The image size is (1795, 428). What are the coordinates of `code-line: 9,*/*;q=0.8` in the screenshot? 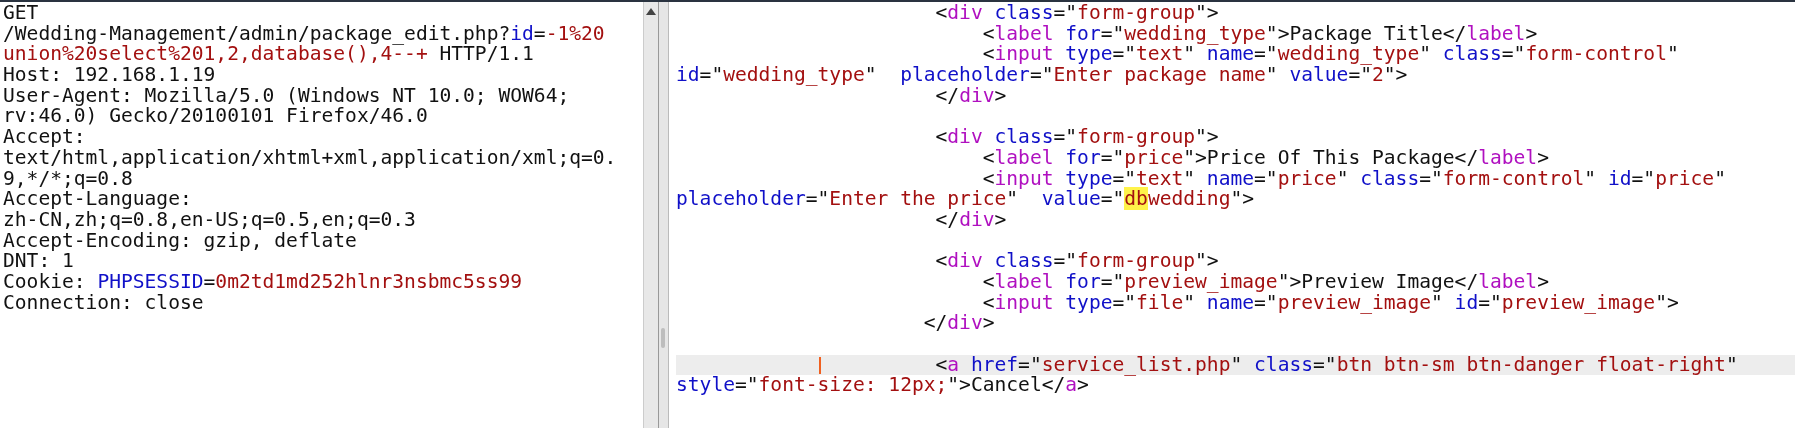 It's located at (68, 178).